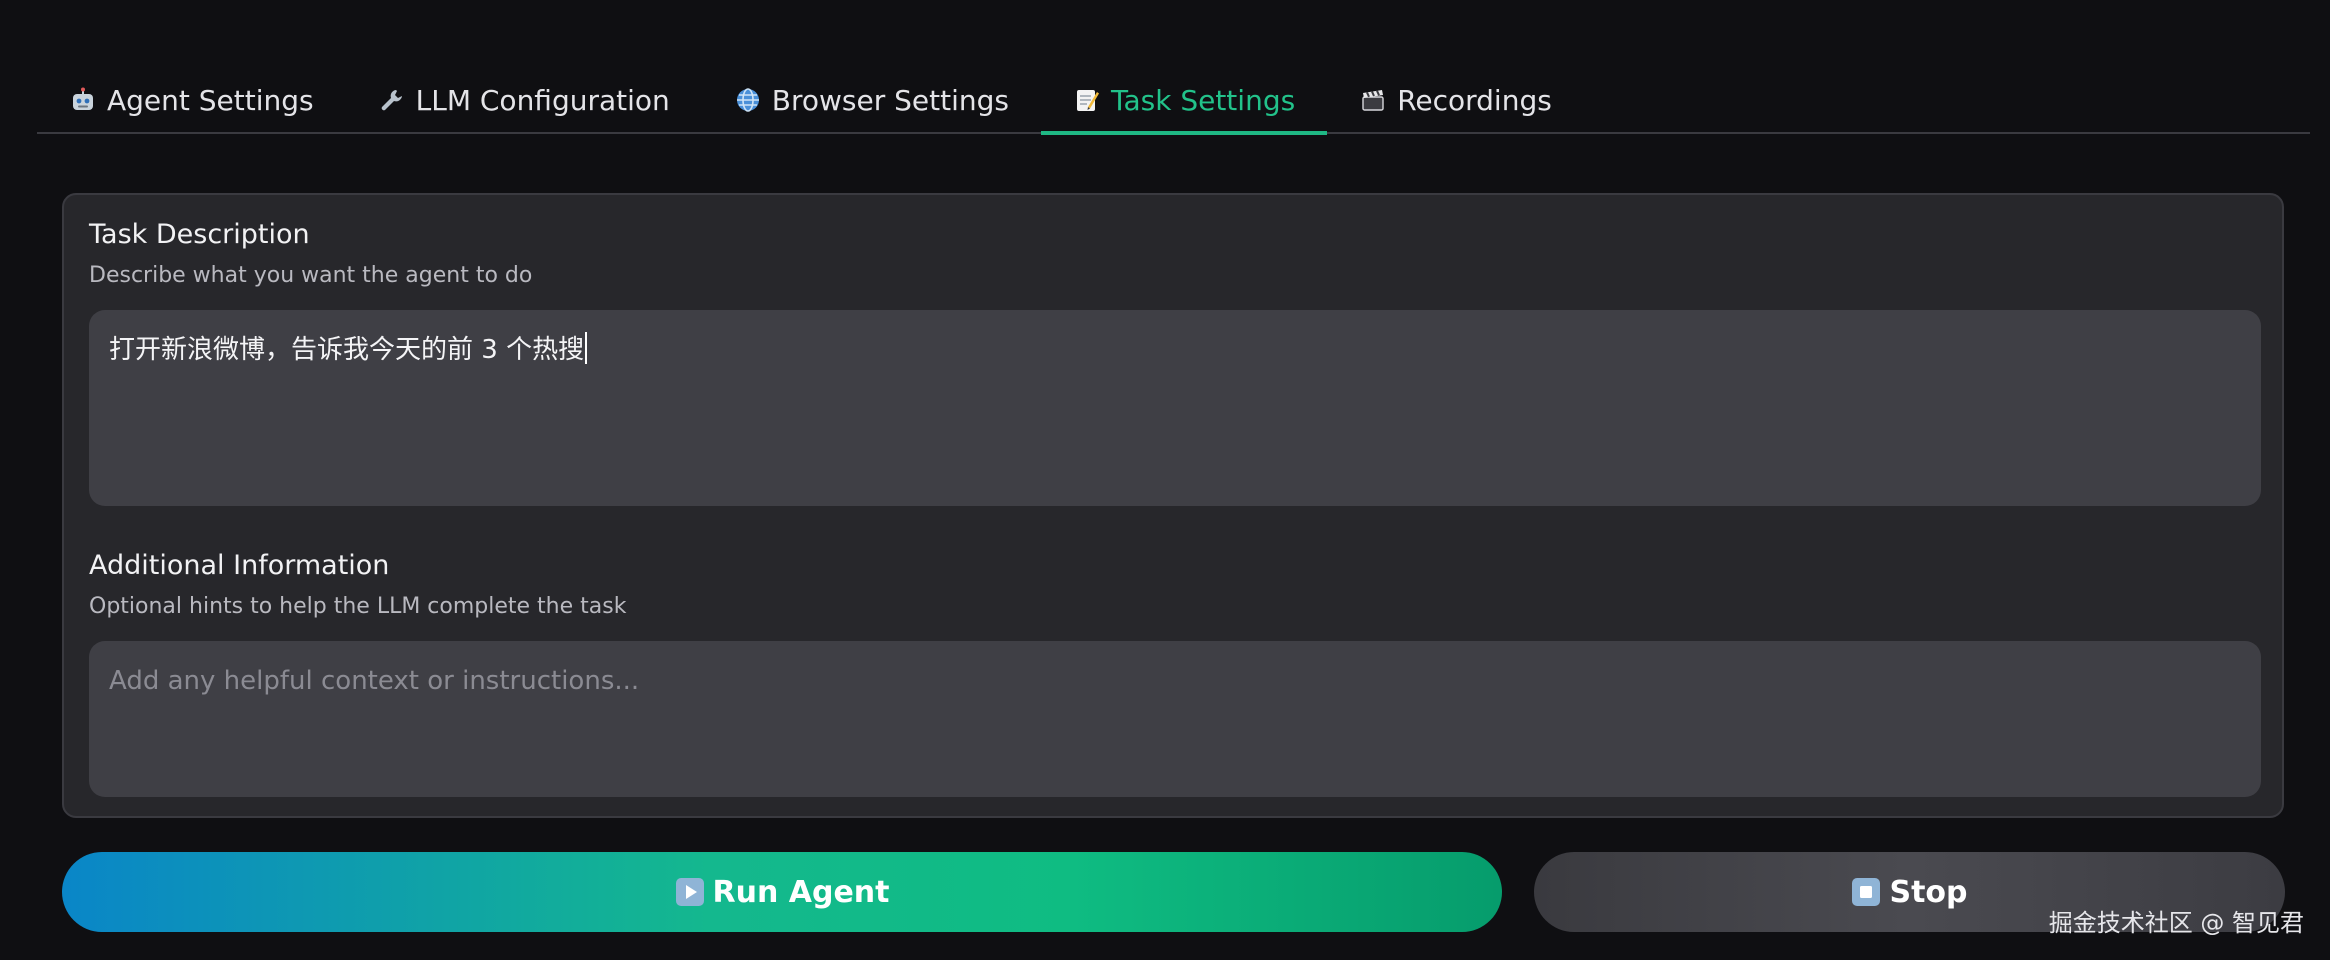 Image resolution: width=2330 pixels, height=960 pixels. I want to click on tab-label: Browser Settings, so click(890, 100).